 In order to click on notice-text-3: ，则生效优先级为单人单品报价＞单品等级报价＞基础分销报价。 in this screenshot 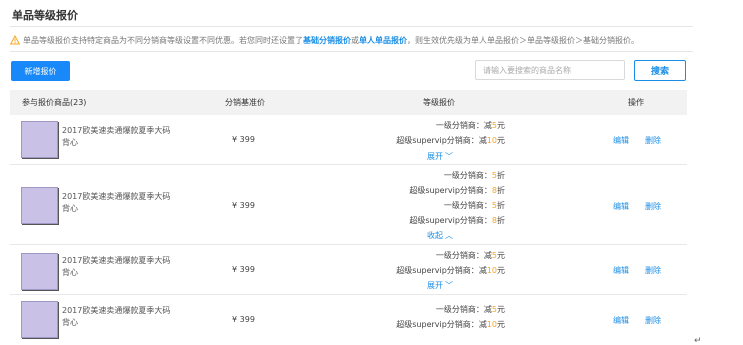, I will do `click(523, 40)`.